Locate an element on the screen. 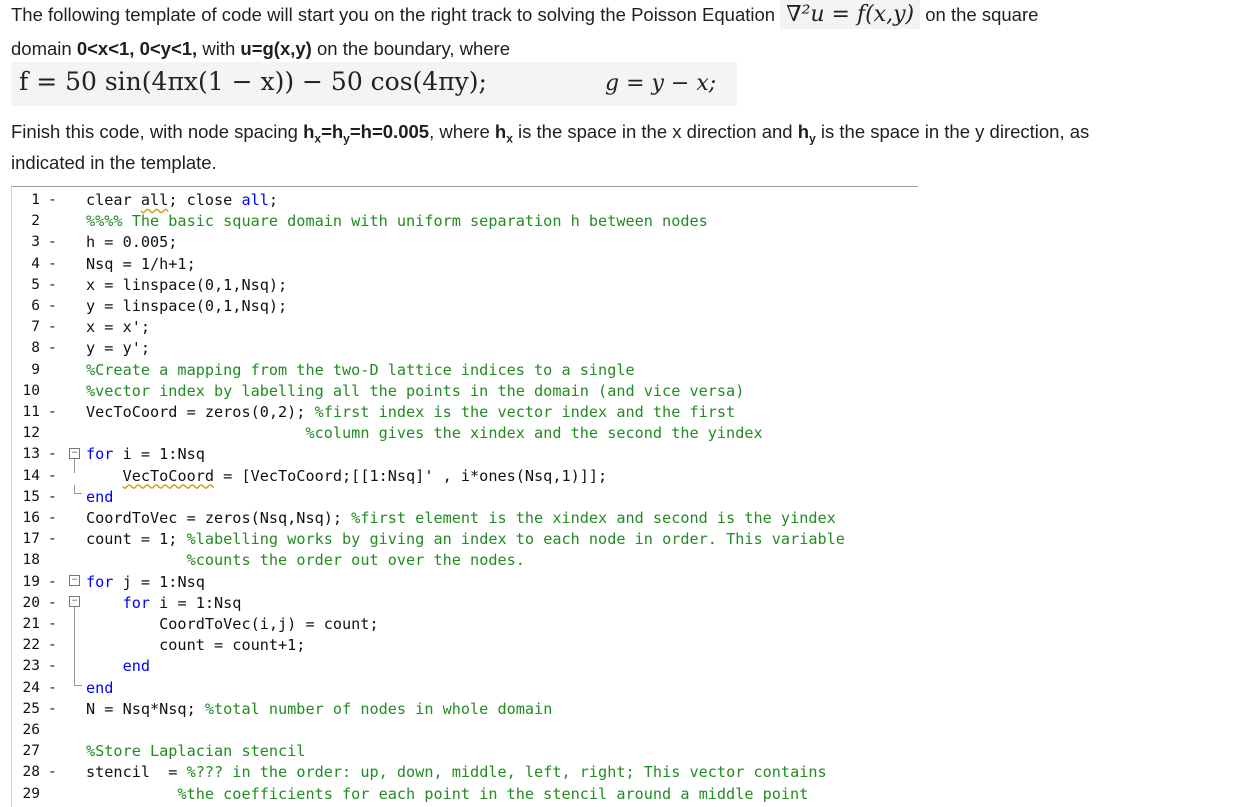 The width and height of the screenshot is (1237, 807). code-token: clear is located at coordinates (113, 200).